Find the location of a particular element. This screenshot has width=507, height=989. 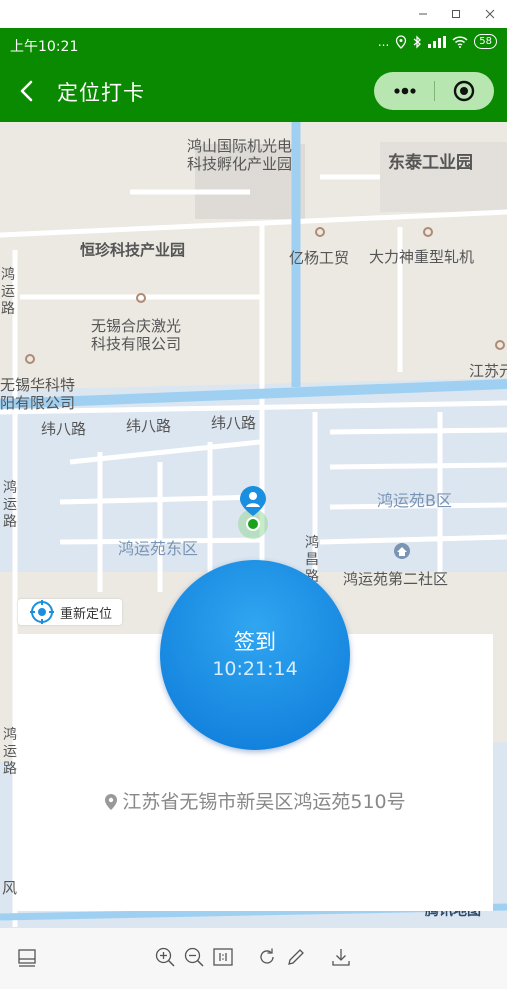

wifi-icon is located at coordinates (460, 41).